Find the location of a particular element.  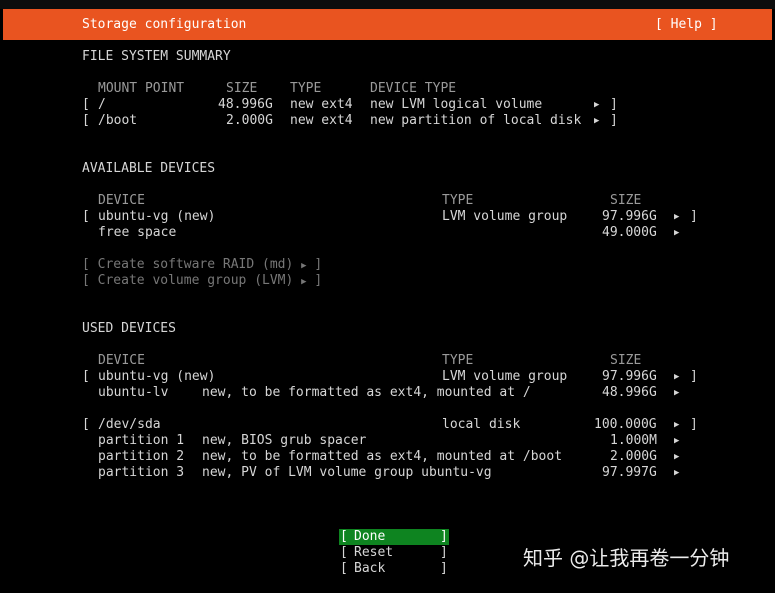

partition-name: partition 1 is located at coordinates (141, 440).